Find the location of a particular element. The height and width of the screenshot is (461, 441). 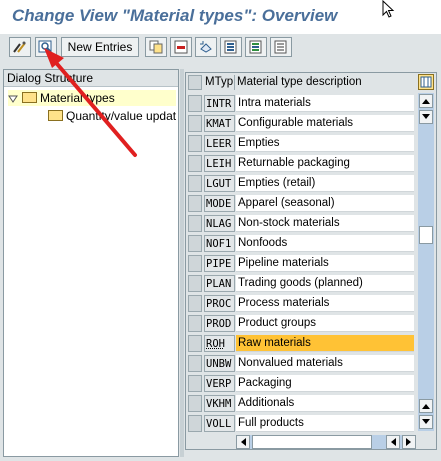

table-row: VKHM Additionals is located at coordinates (301, 403).